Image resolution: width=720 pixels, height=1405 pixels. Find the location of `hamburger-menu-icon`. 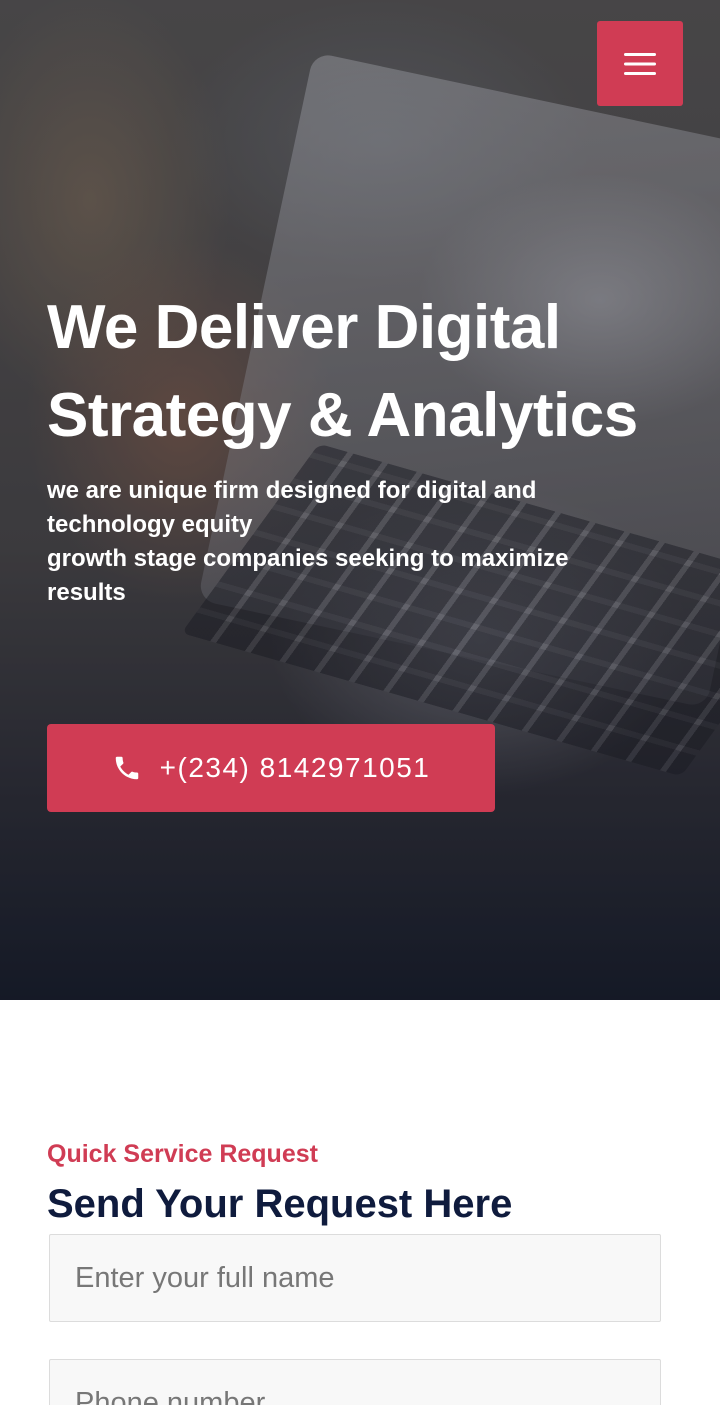

hamburger-menu-icon is located at coordinates (640, 63).